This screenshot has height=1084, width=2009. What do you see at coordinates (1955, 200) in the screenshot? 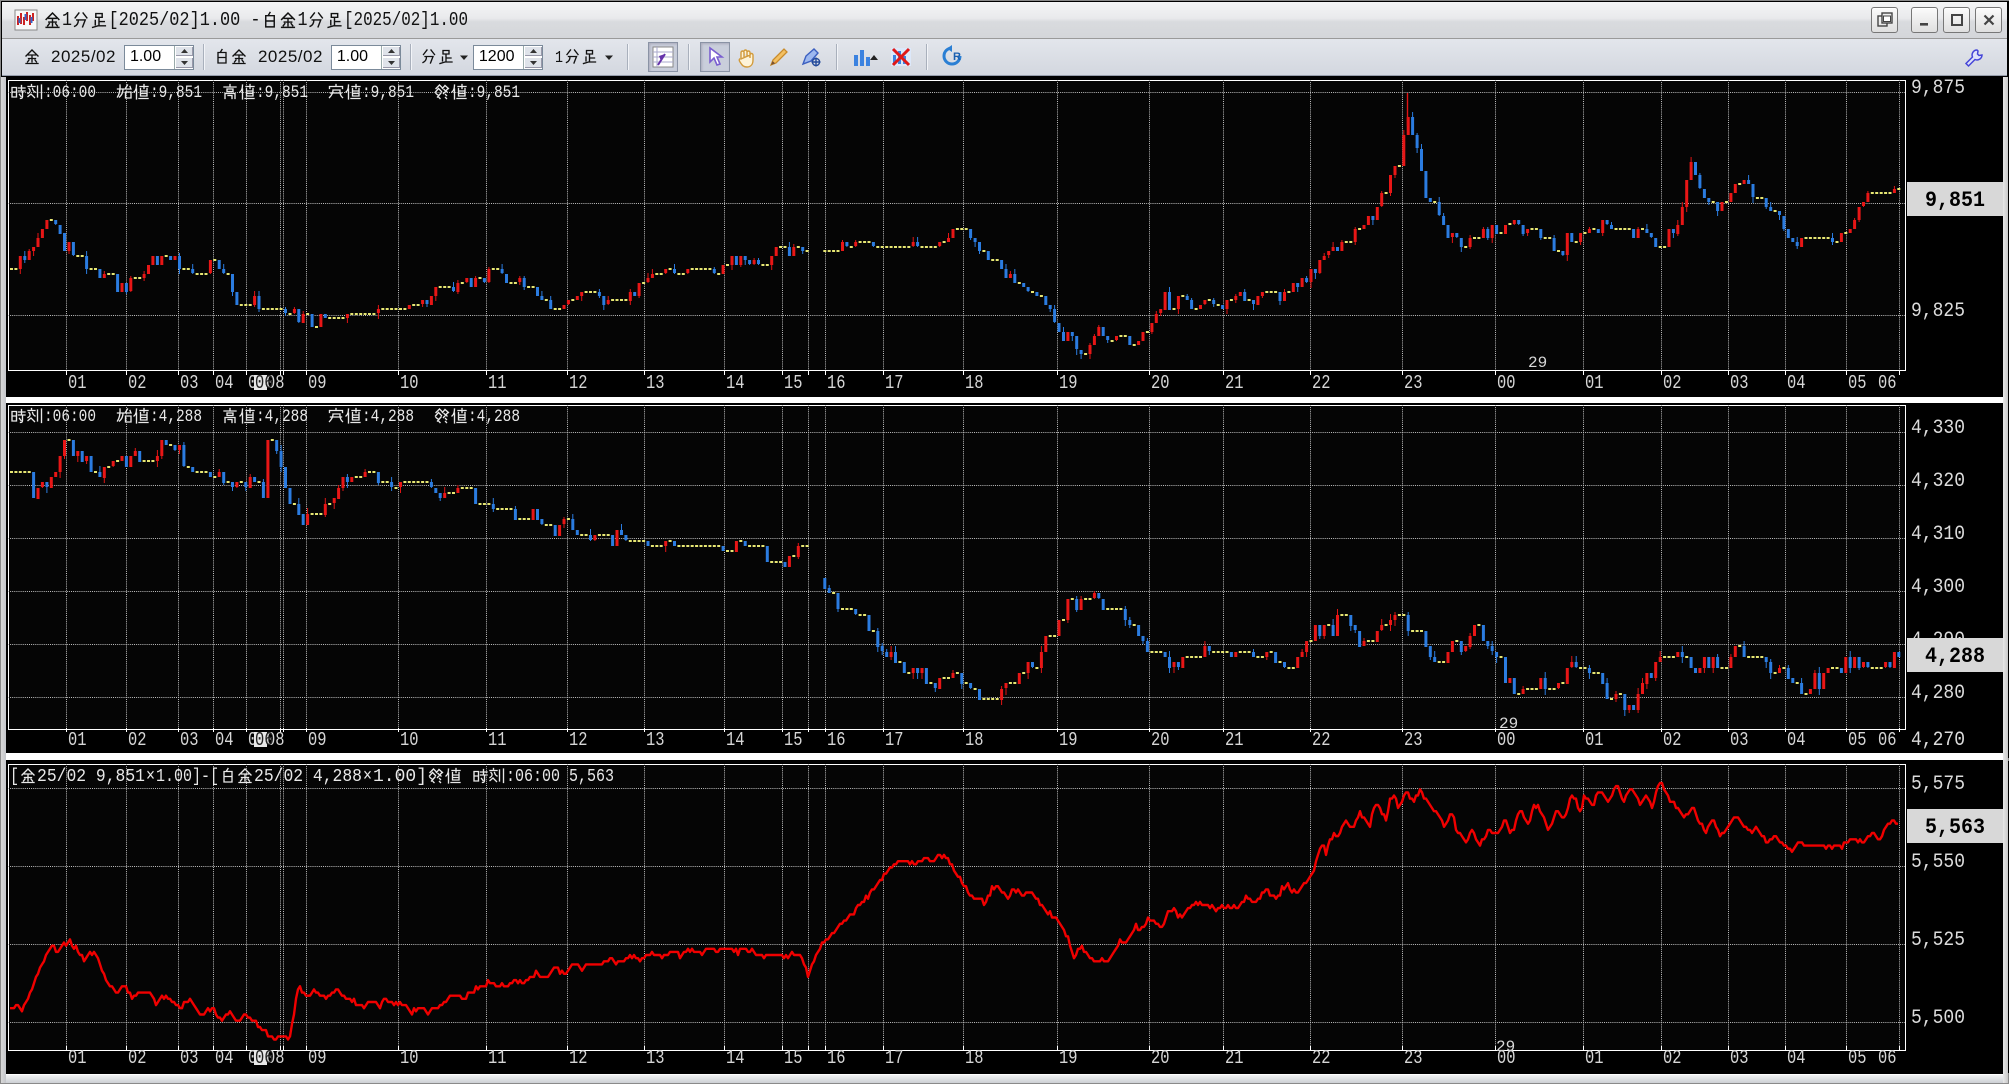
I see `svg-text: 9,851` at bounding box center [1955, 200].